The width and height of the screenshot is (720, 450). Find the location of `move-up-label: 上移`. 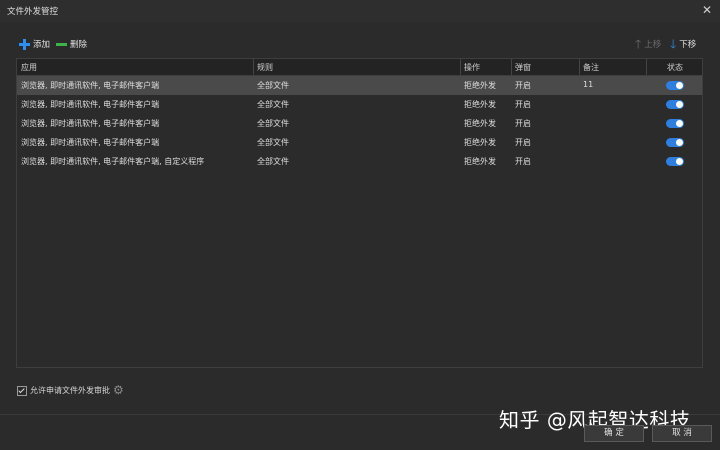

move-up-label: 上移 is located at coordinates (653, 45).